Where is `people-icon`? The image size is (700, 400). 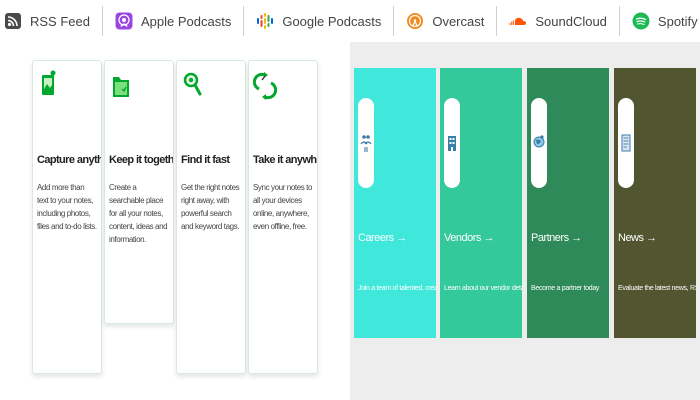
people-icon is located at coordinates (366, 143).